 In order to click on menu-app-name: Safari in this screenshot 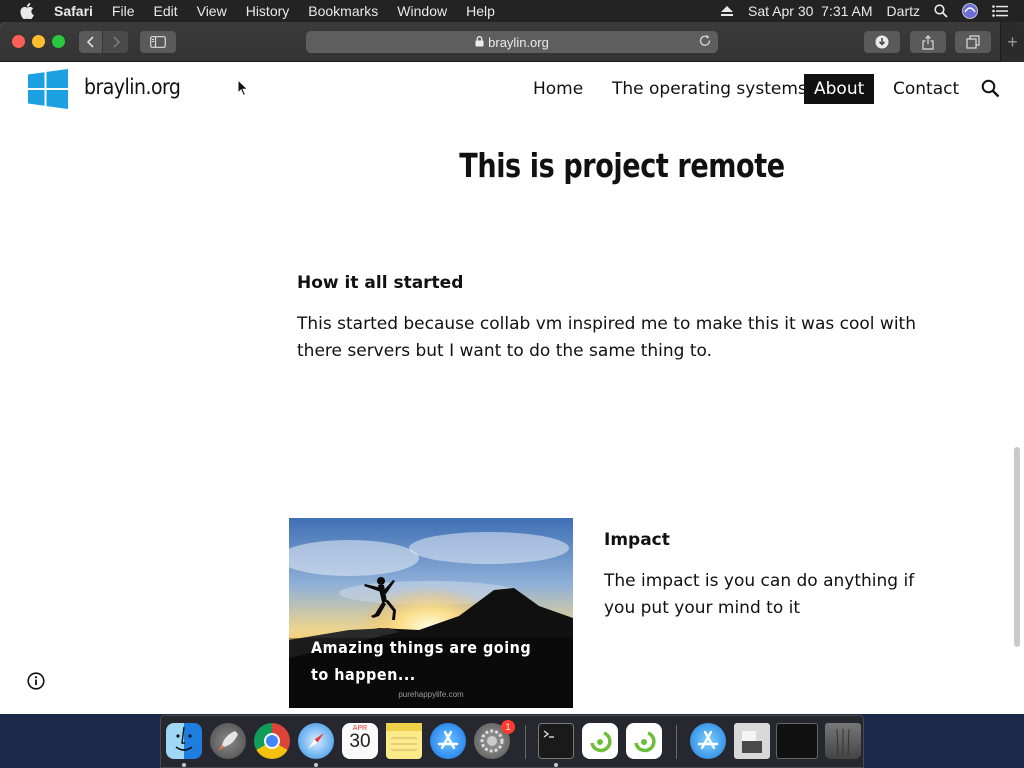, I will do `click(73, 11)`.